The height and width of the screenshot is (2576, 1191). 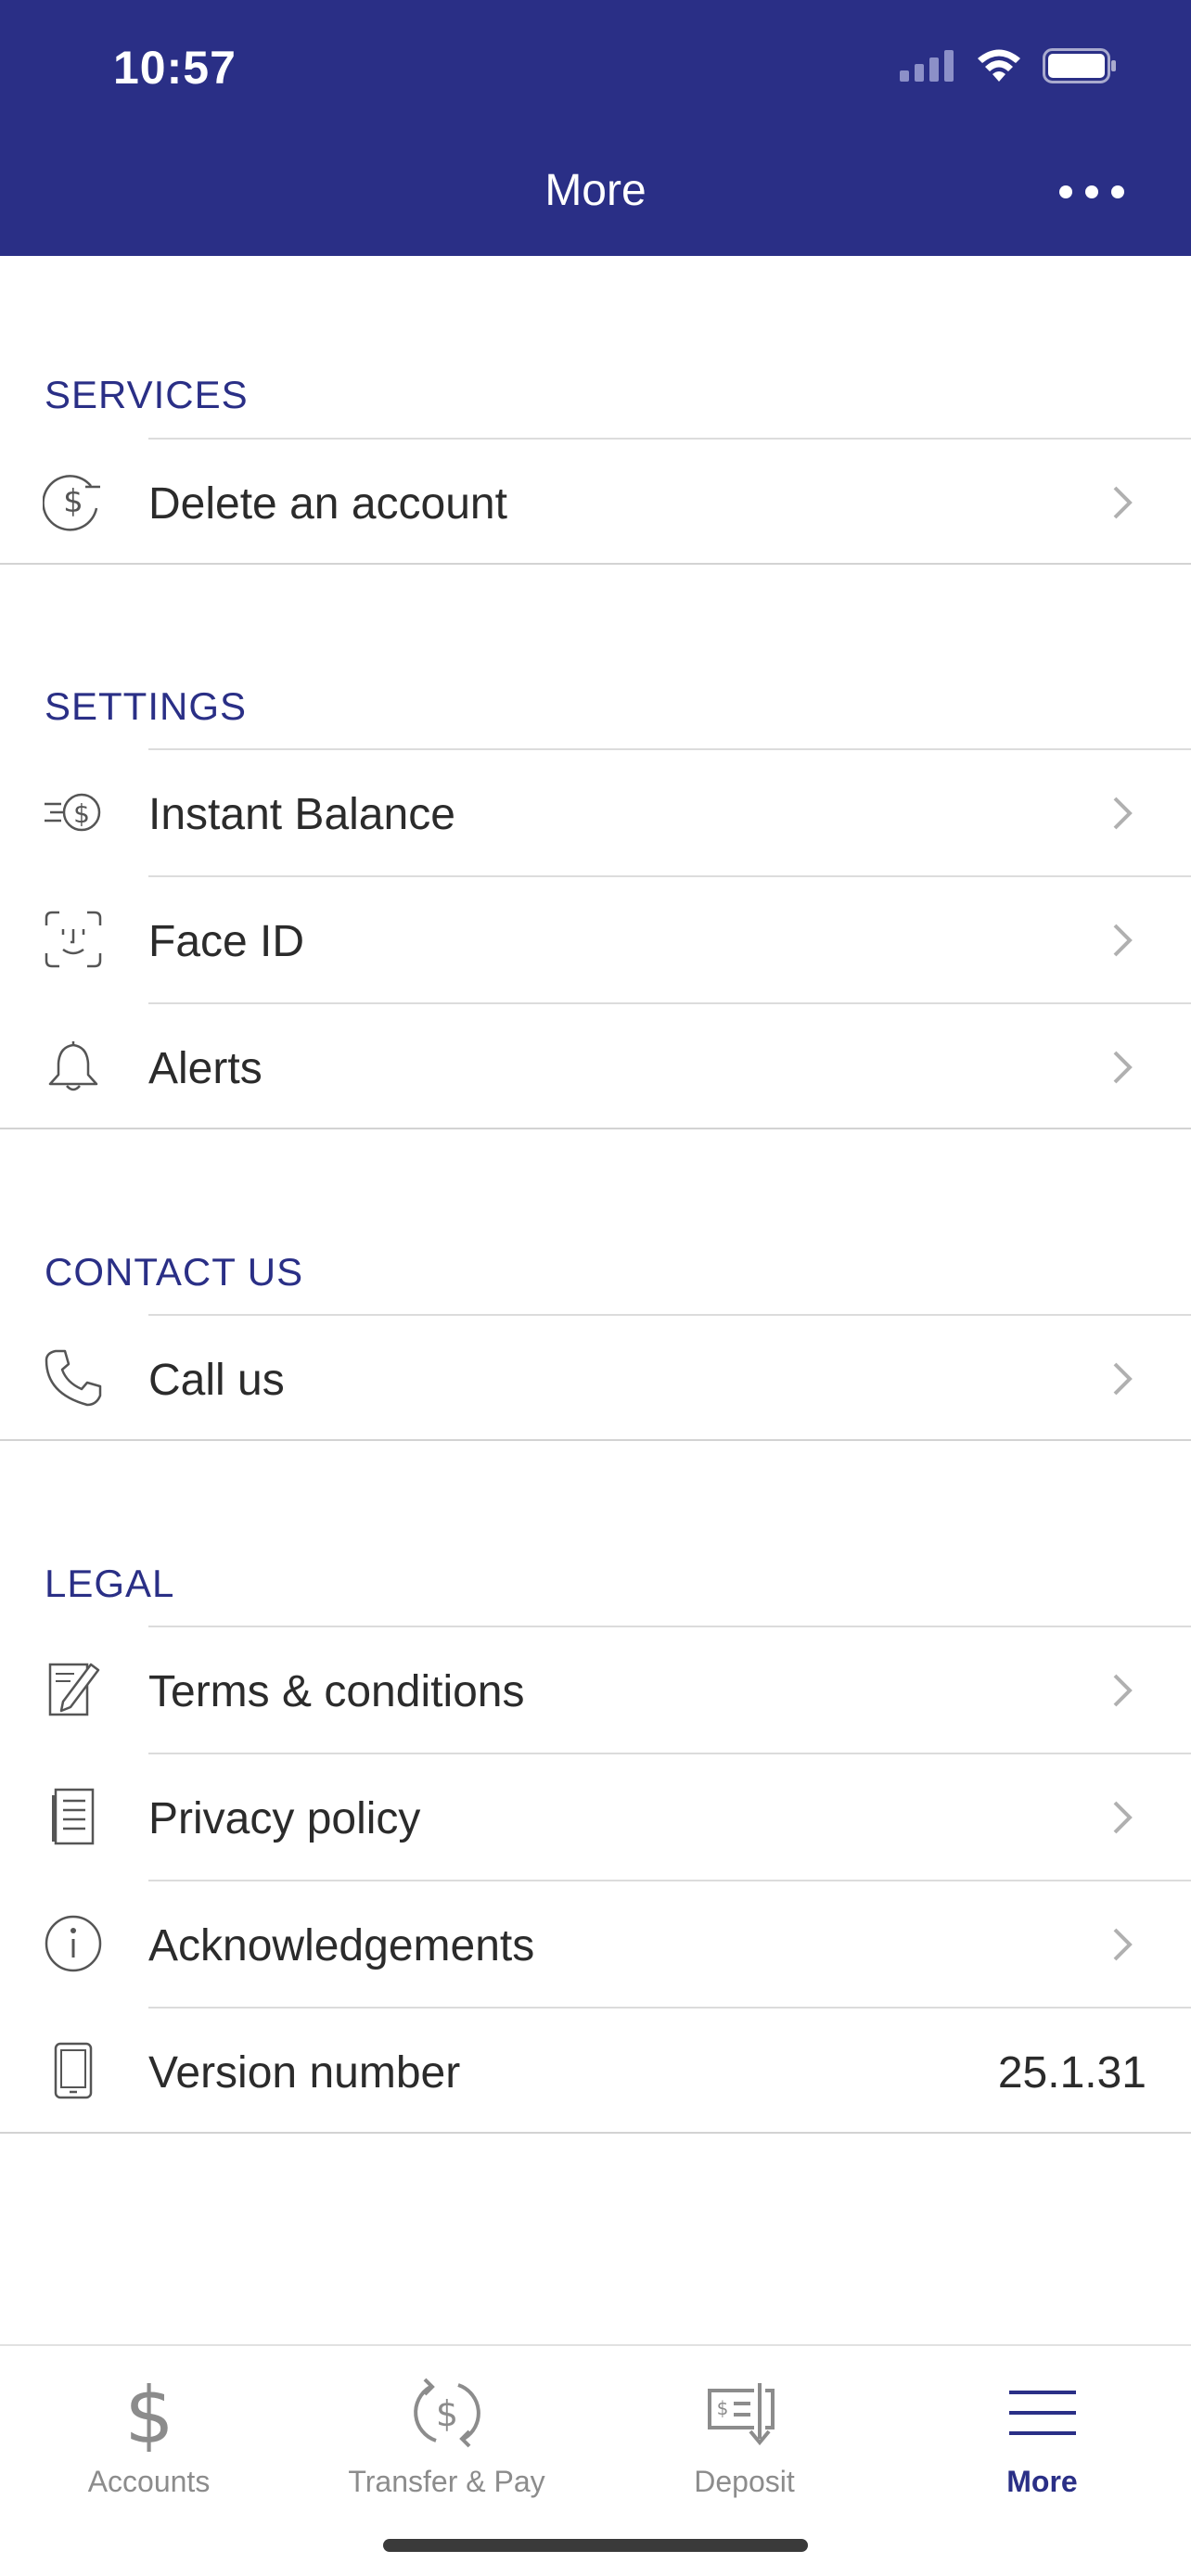 I want to click on document-pen-icon, so click(x=73, y=1689).